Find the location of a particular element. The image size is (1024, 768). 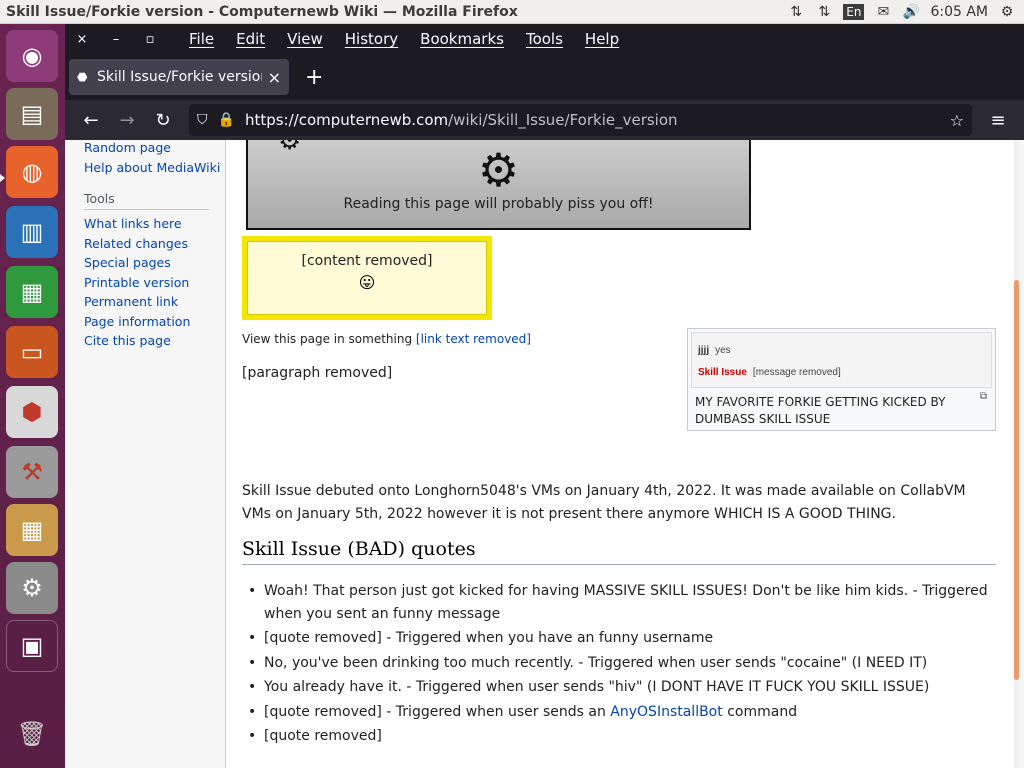

running-indicator-firefox is located at coordinates (2, 178).